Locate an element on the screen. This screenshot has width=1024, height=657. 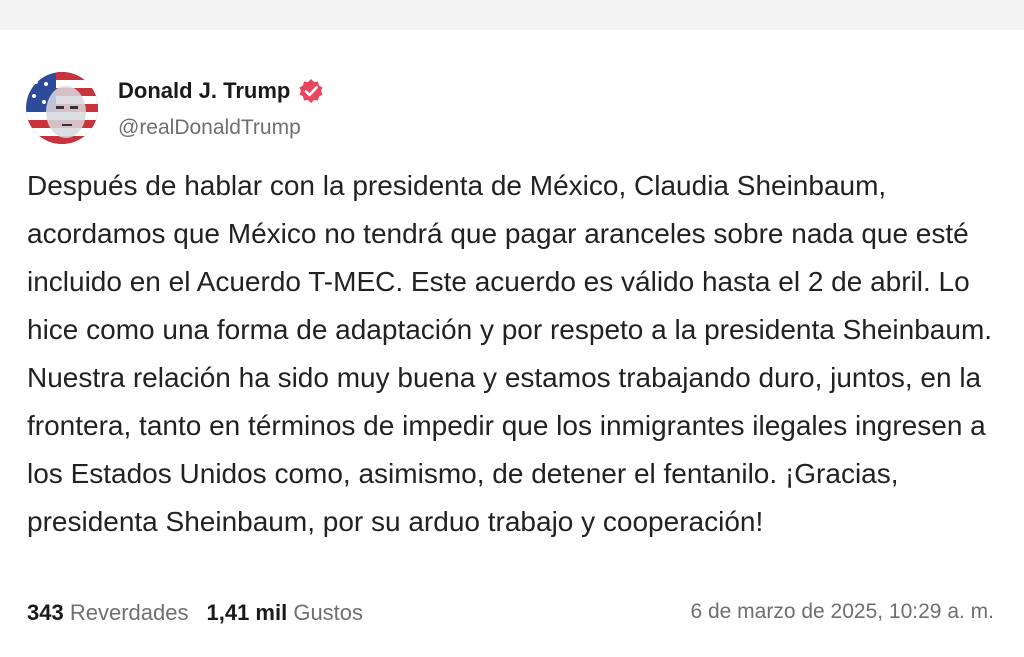
reposts-stat: 343 Reverdades is located at coordinates (107, 613).